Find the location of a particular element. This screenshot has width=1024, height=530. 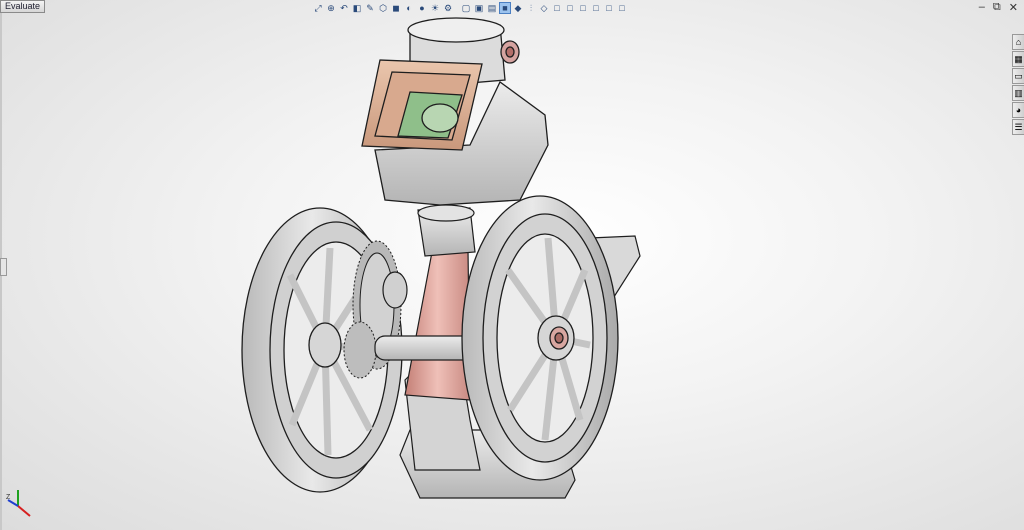

view-settings-icon: ⚙ is located at coordinates (448, 8).